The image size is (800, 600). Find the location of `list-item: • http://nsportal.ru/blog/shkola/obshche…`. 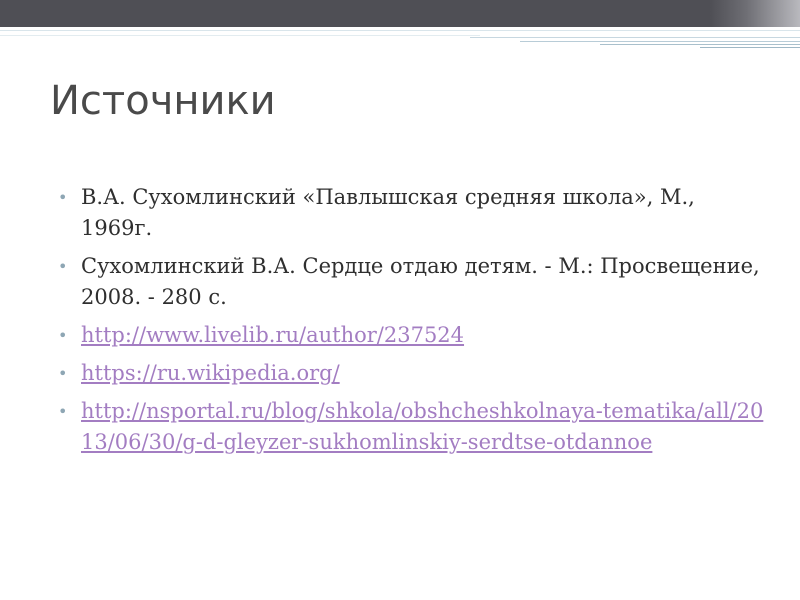

list-item: • http://nsportal.ru/blog/shkola/obshche… is located at coordinates (413, 427).